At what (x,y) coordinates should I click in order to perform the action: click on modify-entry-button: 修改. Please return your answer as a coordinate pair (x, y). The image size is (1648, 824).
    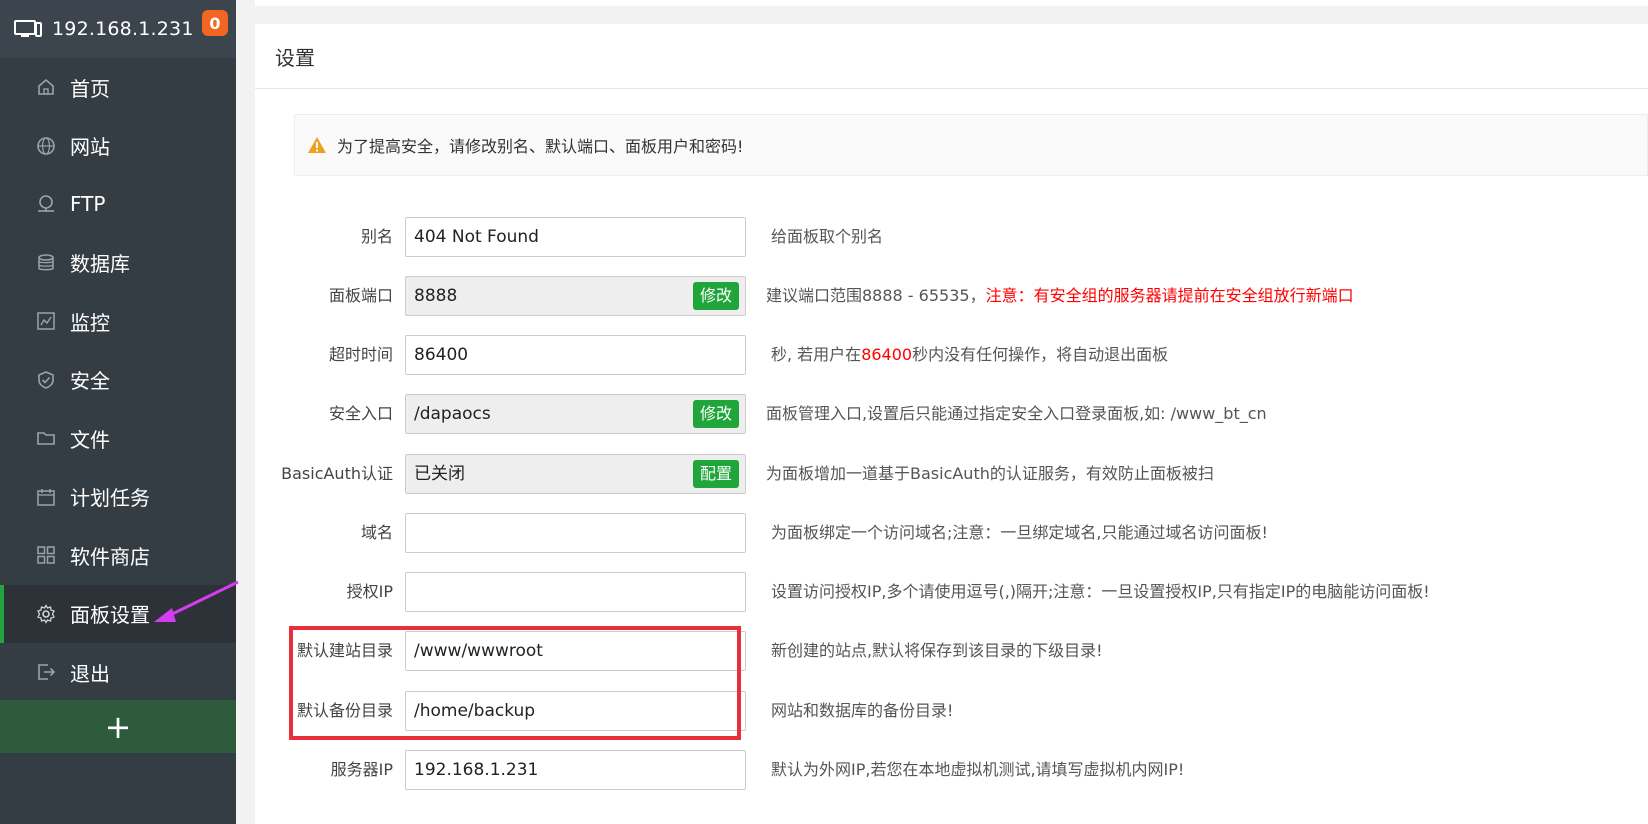
    Looking at the image, I should click on (716, 414).